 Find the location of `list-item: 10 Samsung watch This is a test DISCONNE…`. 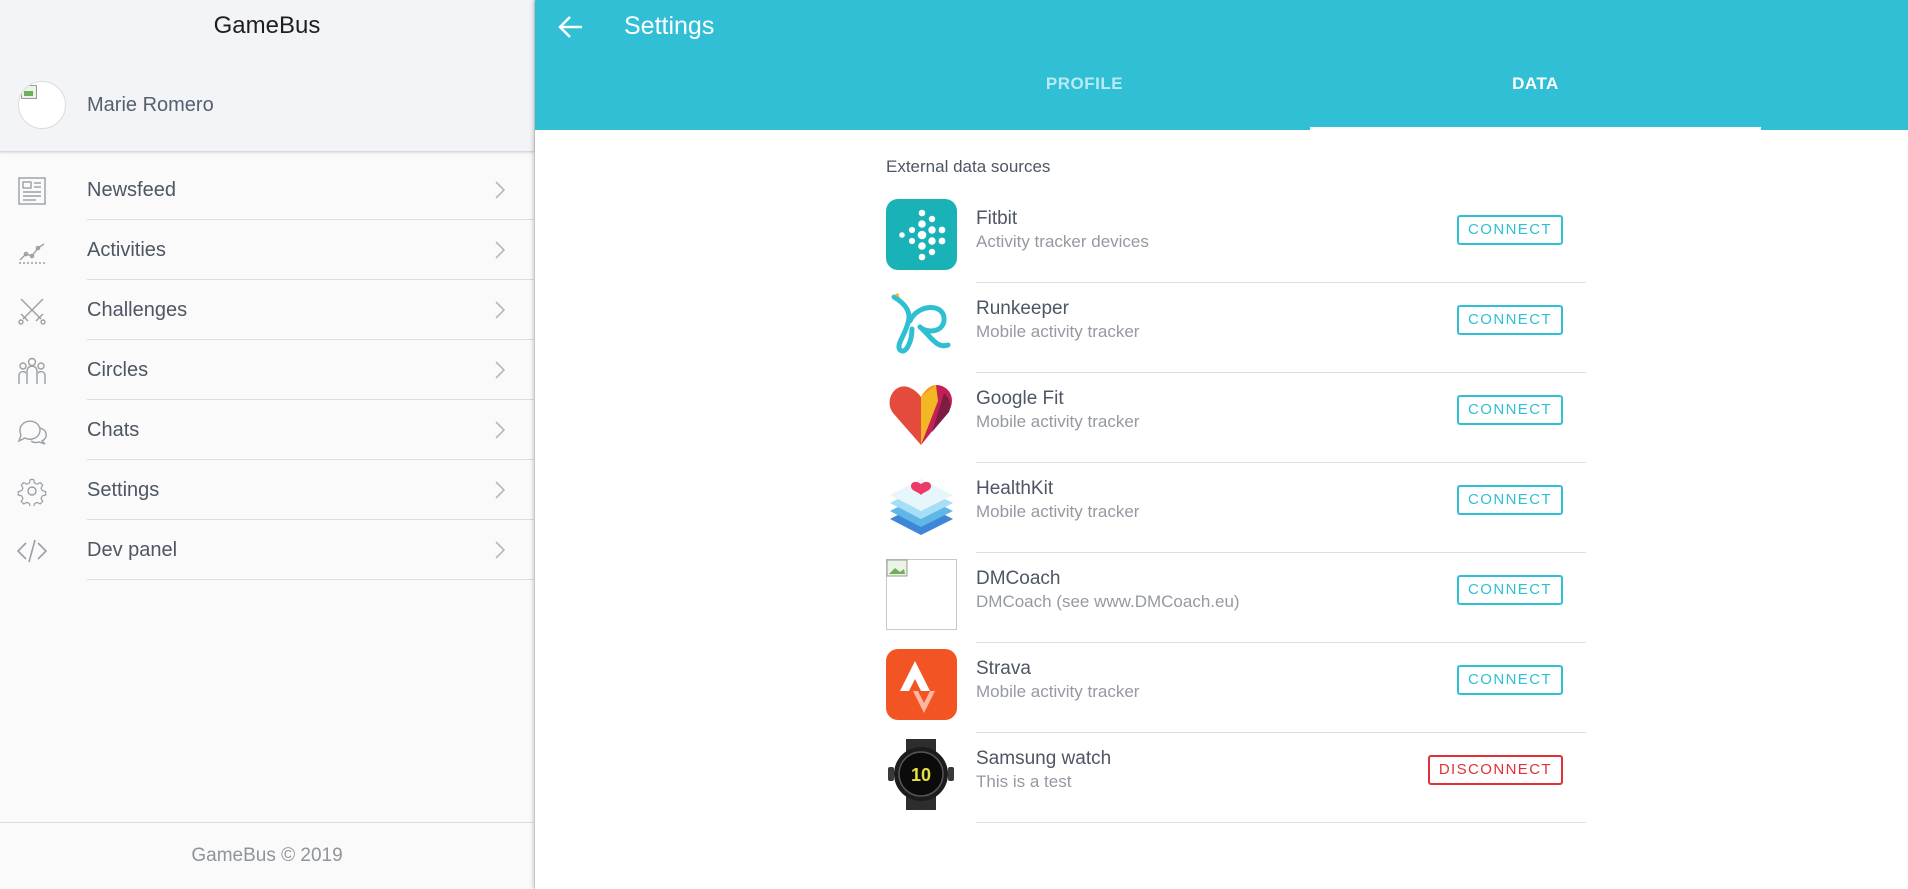

list-item: 10 Samsung watch This is a test DISCONNE… is located at coordinates (1236, 778).